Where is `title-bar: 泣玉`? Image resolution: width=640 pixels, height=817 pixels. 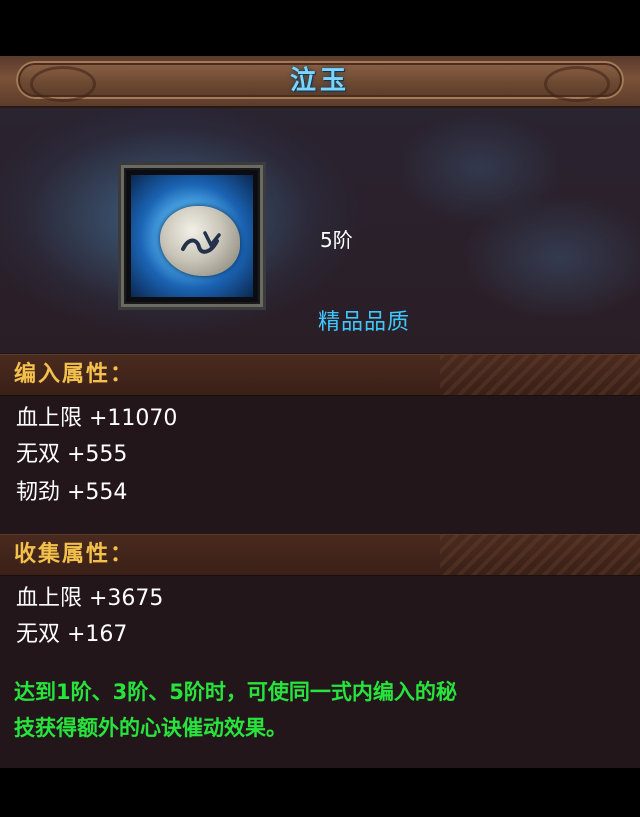
title-bar: 泣玉 is located at coordinates (320, 82).